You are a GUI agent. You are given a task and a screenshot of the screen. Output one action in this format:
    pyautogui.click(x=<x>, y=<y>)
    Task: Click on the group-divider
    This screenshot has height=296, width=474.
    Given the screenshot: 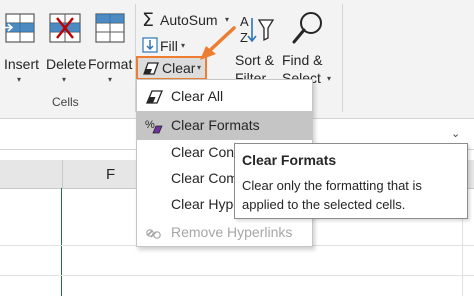 What is the action you would take?
    pyautogui.click(x=342, y=58)
    